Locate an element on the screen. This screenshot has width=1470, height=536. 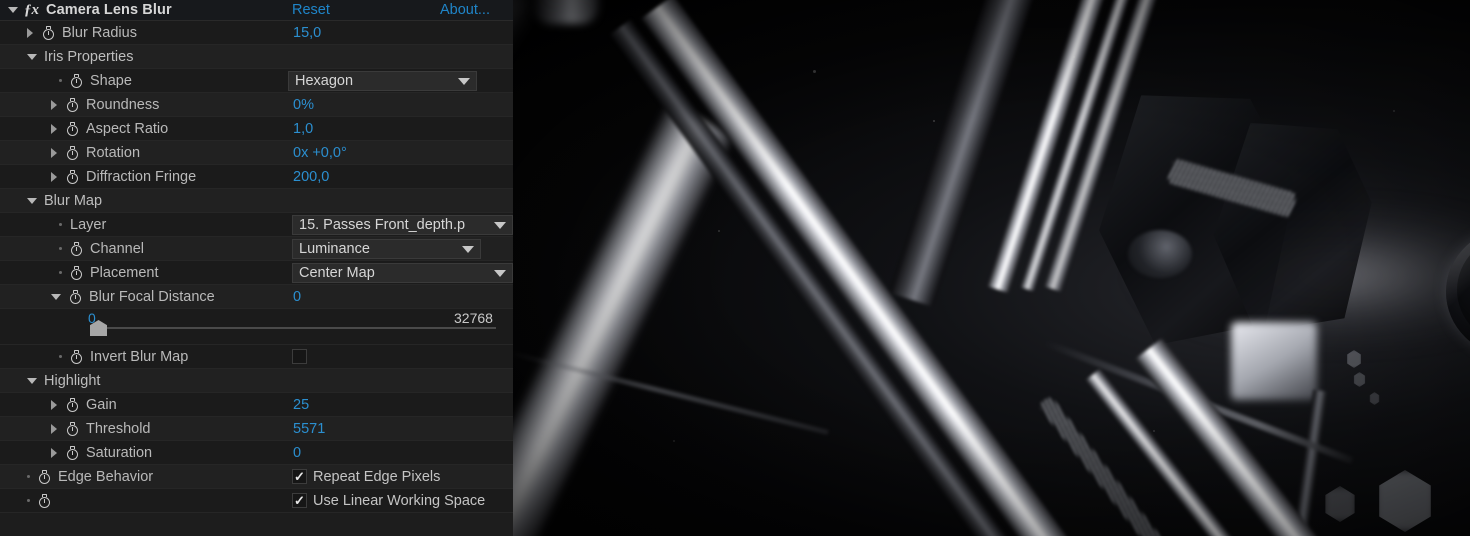
property-row-channel: Channel Luminance is located at coordinates (256, 249).